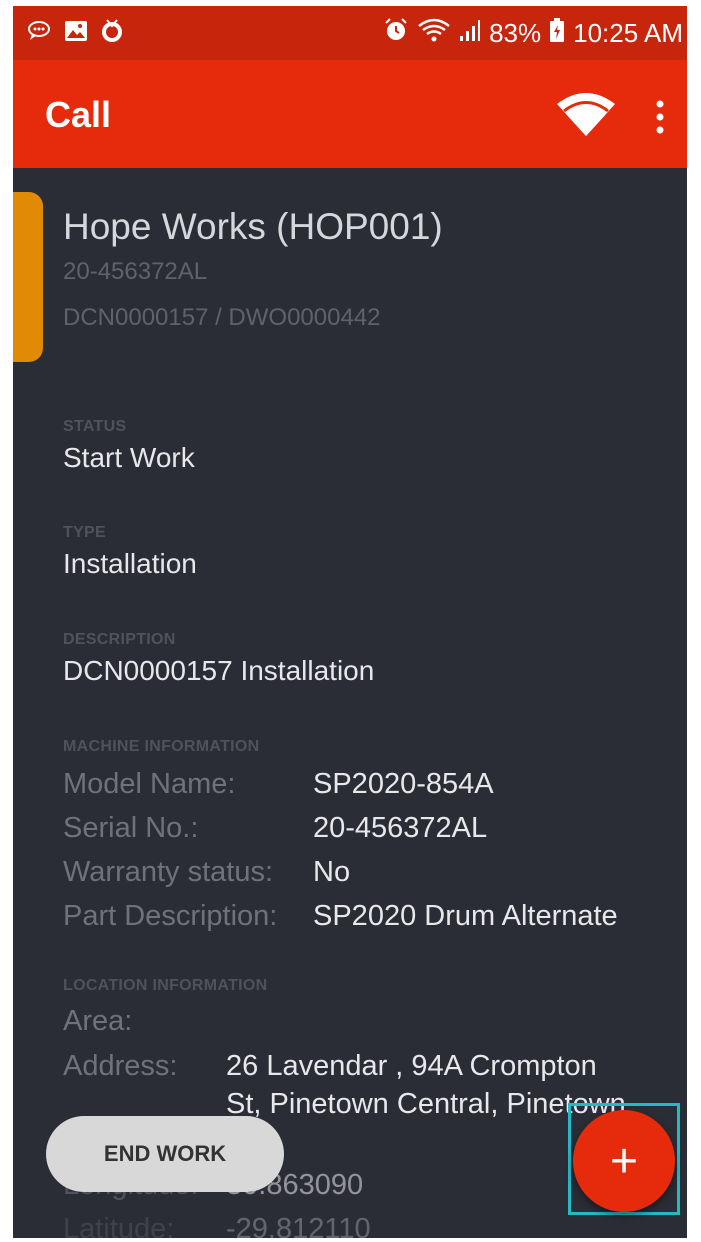  I want to click on header-references: DCN0000157 / DWO0000442, so click(222, 317).